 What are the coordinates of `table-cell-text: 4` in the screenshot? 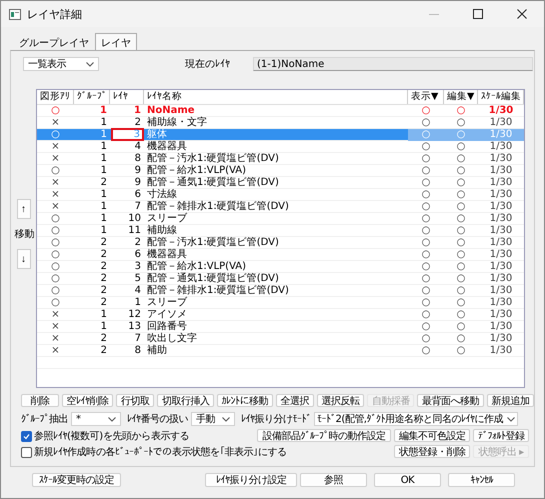 It's located at (138, 146).